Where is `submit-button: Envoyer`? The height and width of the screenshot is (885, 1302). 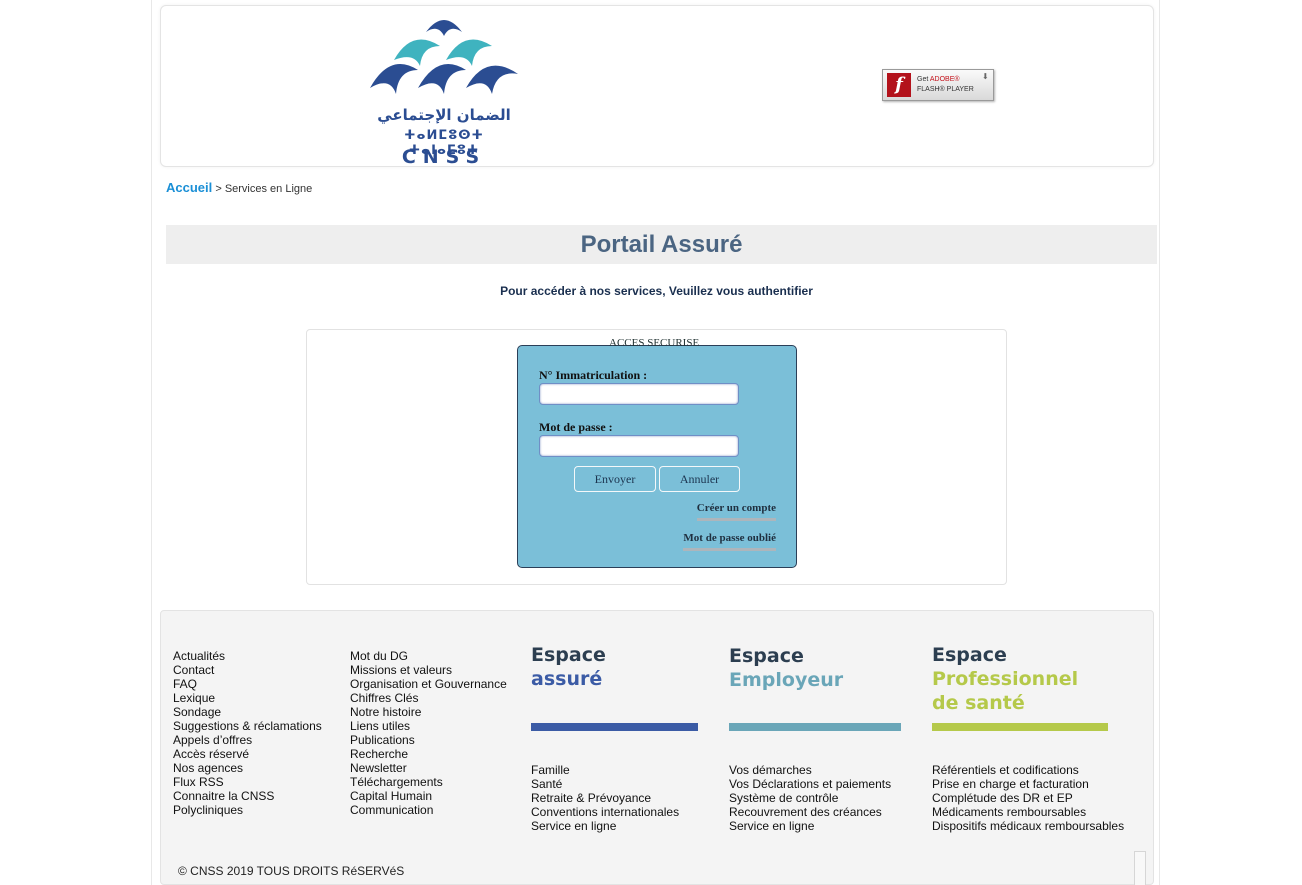 submit-button: Envoyer is located at coordinates (615, 479).